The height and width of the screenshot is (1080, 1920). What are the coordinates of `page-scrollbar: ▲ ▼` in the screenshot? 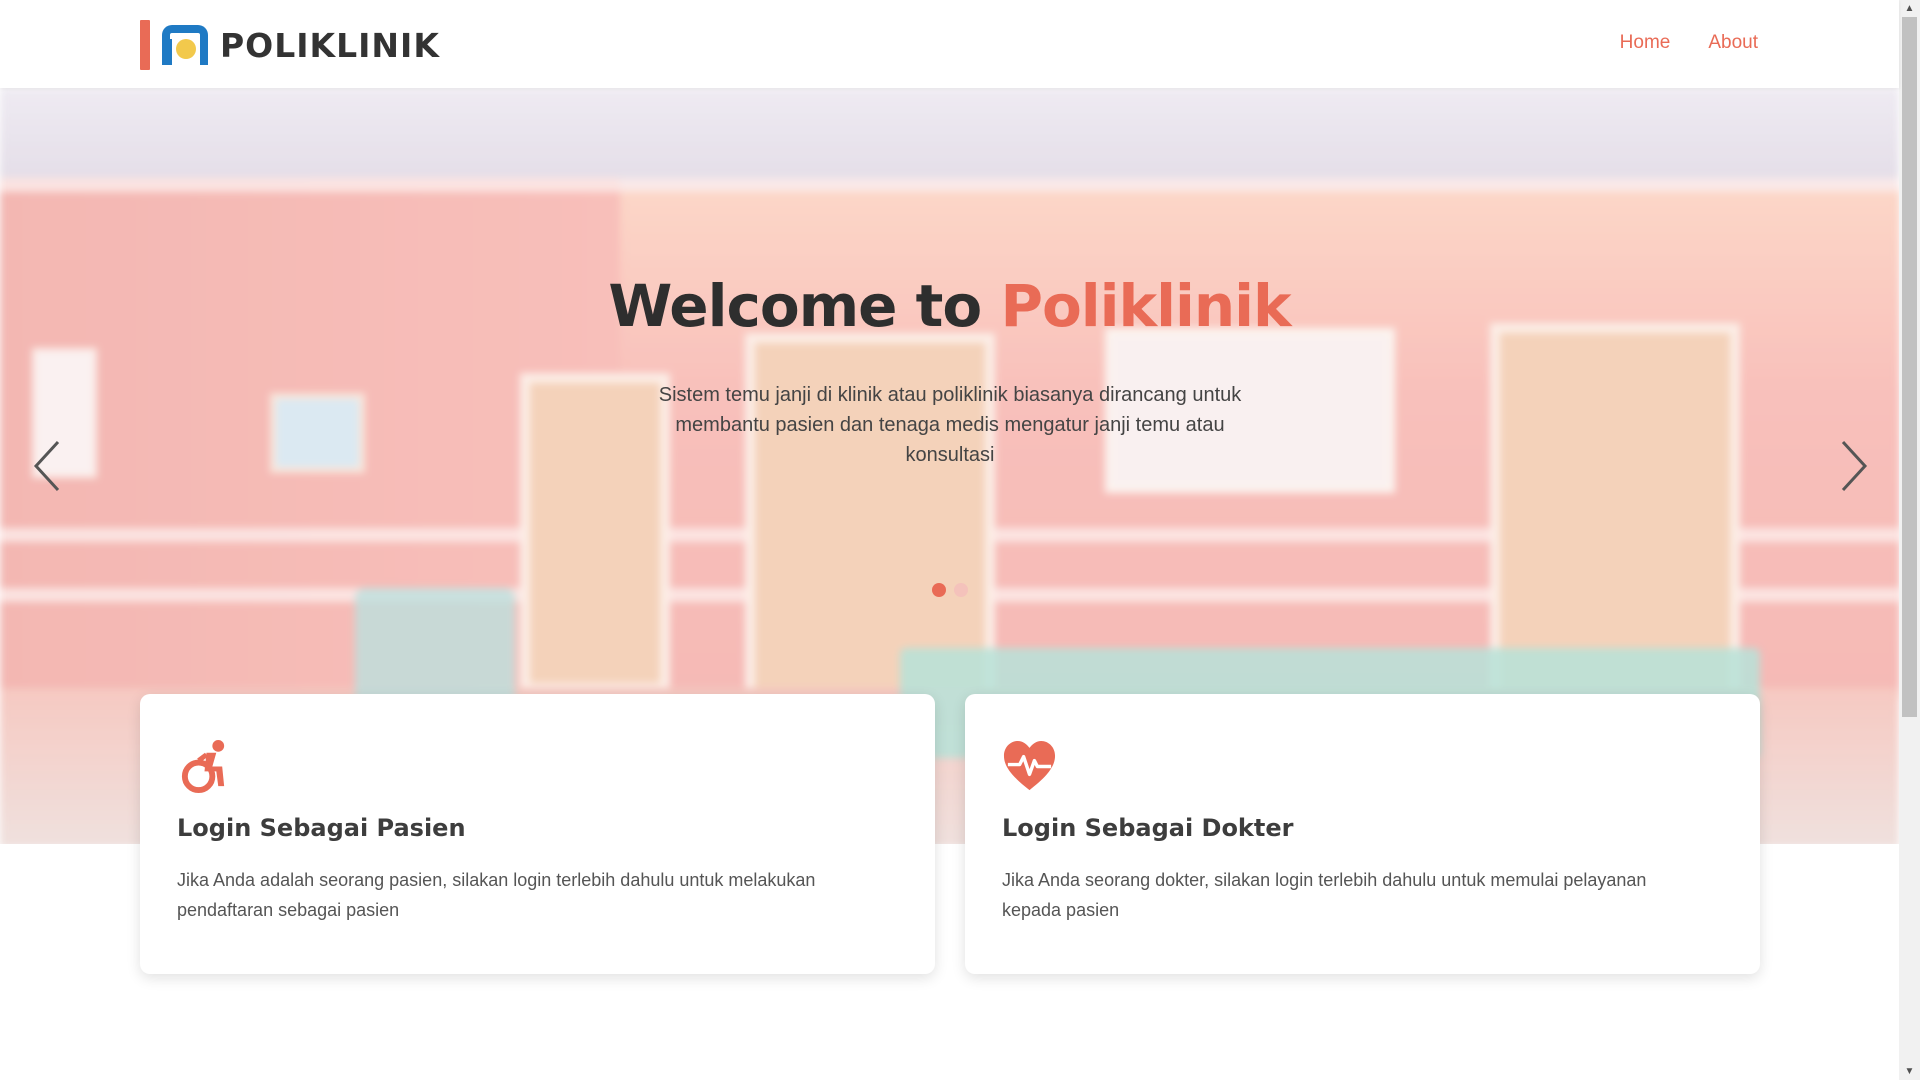 It's located at (1909, 540).